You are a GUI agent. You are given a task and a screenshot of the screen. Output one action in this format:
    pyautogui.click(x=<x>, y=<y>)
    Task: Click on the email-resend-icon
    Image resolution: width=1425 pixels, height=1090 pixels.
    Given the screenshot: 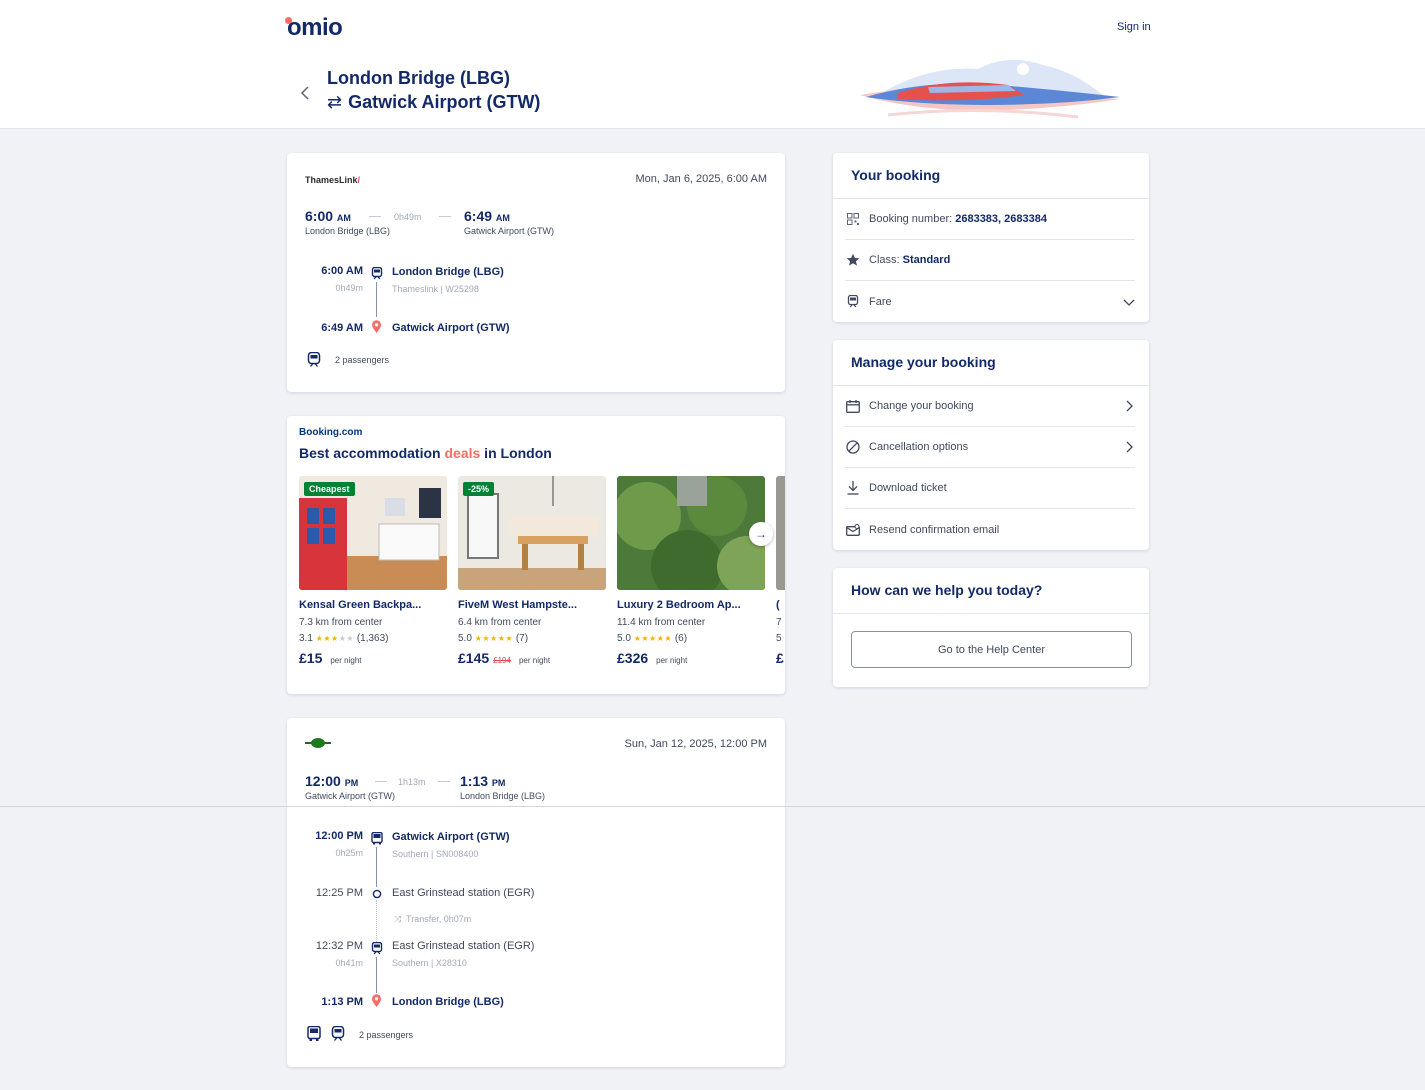 What is the action you would take?
    pyautogui.click(x=853, y=530)
    